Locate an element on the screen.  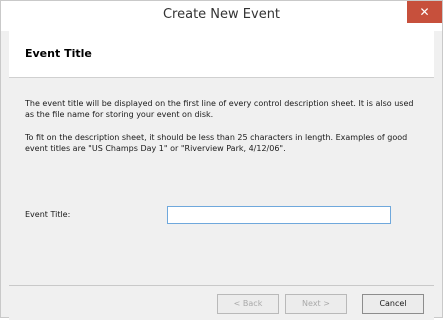
title-bar: Create New Event ✕ is located at coordinates (221, 16).